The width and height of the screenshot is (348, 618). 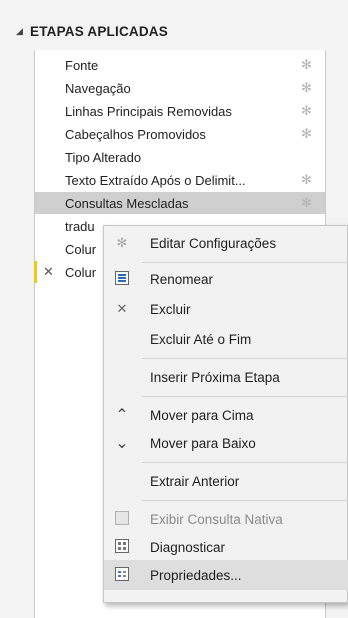 What do you see at coordinates (122, 415) in the screenshot?
I see `chevron-up-icon: ⌃` at bounding box center [122, 415].